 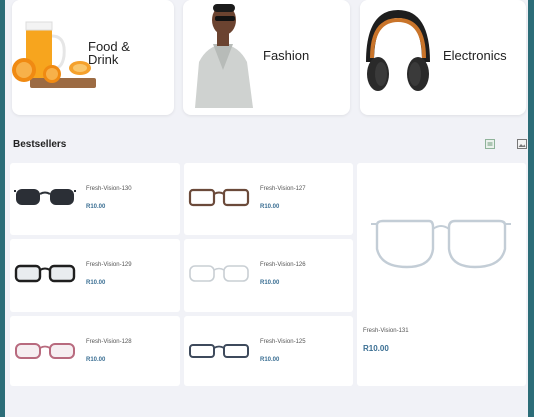 I want to click on category-card-fashion: Fashion, so click(x=266, y=57).